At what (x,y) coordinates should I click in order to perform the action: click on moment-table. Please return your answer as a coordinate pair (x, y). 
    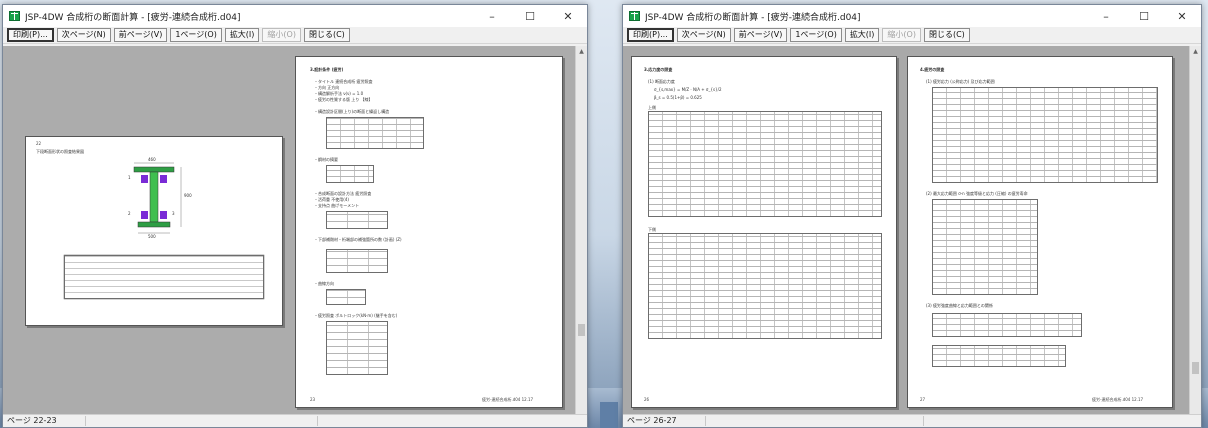
    Looking at the image, I should click on (357, 220).